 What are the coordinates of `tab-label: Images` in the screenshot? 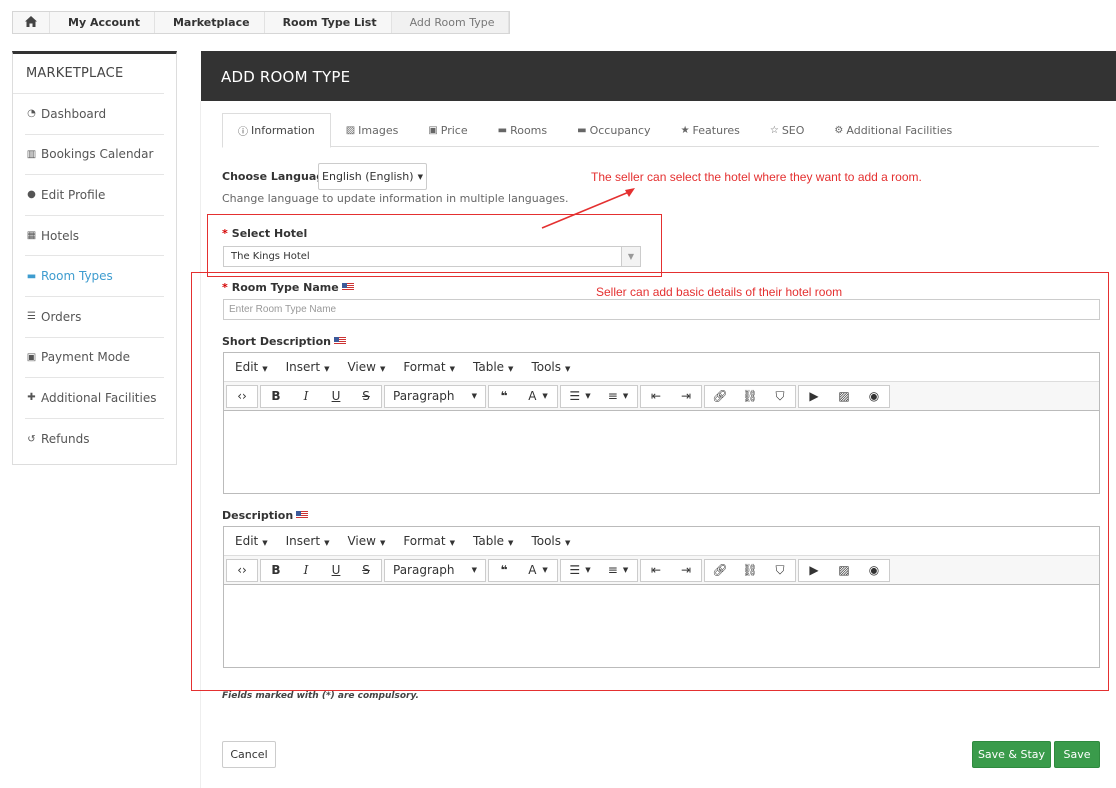 It's located at (378, 130).